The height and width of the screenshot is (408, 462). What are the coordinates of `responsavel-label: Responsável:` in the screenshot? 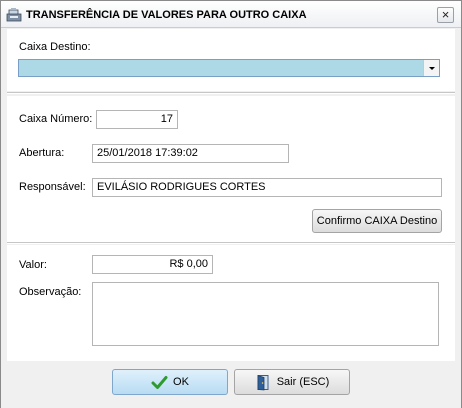 It's located at (52, 187).